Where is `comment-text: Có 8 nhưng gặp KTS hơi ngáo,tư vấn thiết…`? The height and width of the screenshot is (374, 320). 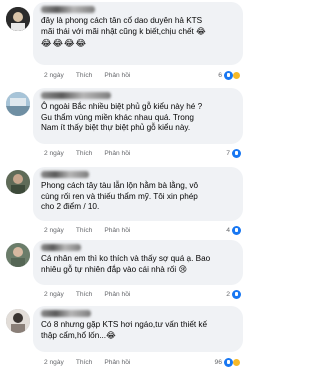 comment-text: Có 8 nhưng gặp KTS hơi ngáo,tư vấn thiết… is located at coordinates (124, 330).